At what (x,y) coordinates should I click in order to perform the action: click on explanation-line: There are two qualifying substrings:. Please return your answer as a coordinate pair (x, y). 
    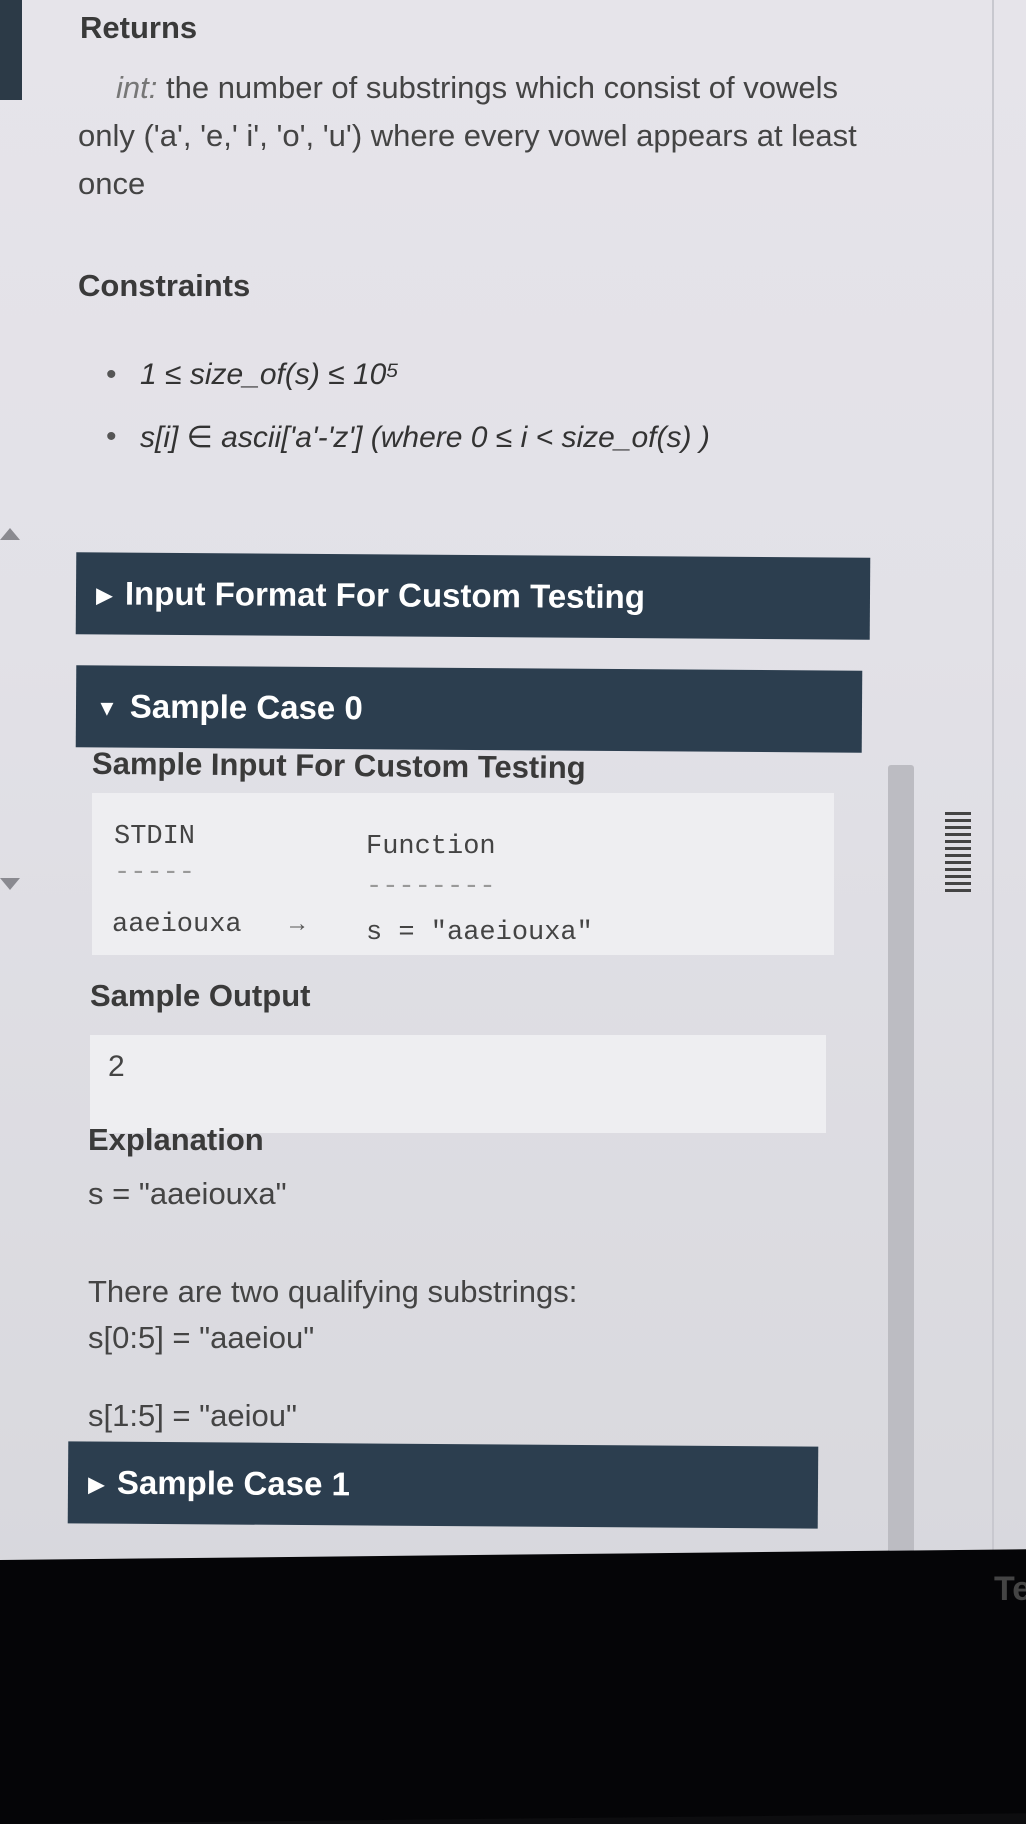
    Looking at the image, I should click on (333, 1291).